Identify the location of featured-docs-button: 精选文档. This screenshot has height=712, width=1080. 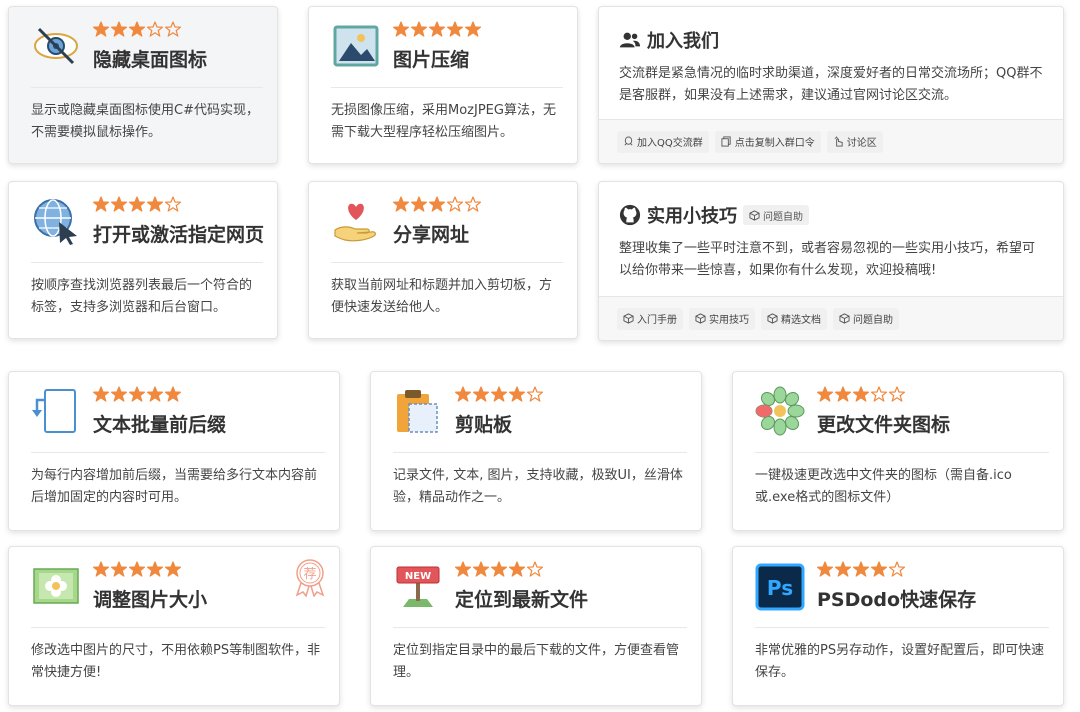
(794, 318).